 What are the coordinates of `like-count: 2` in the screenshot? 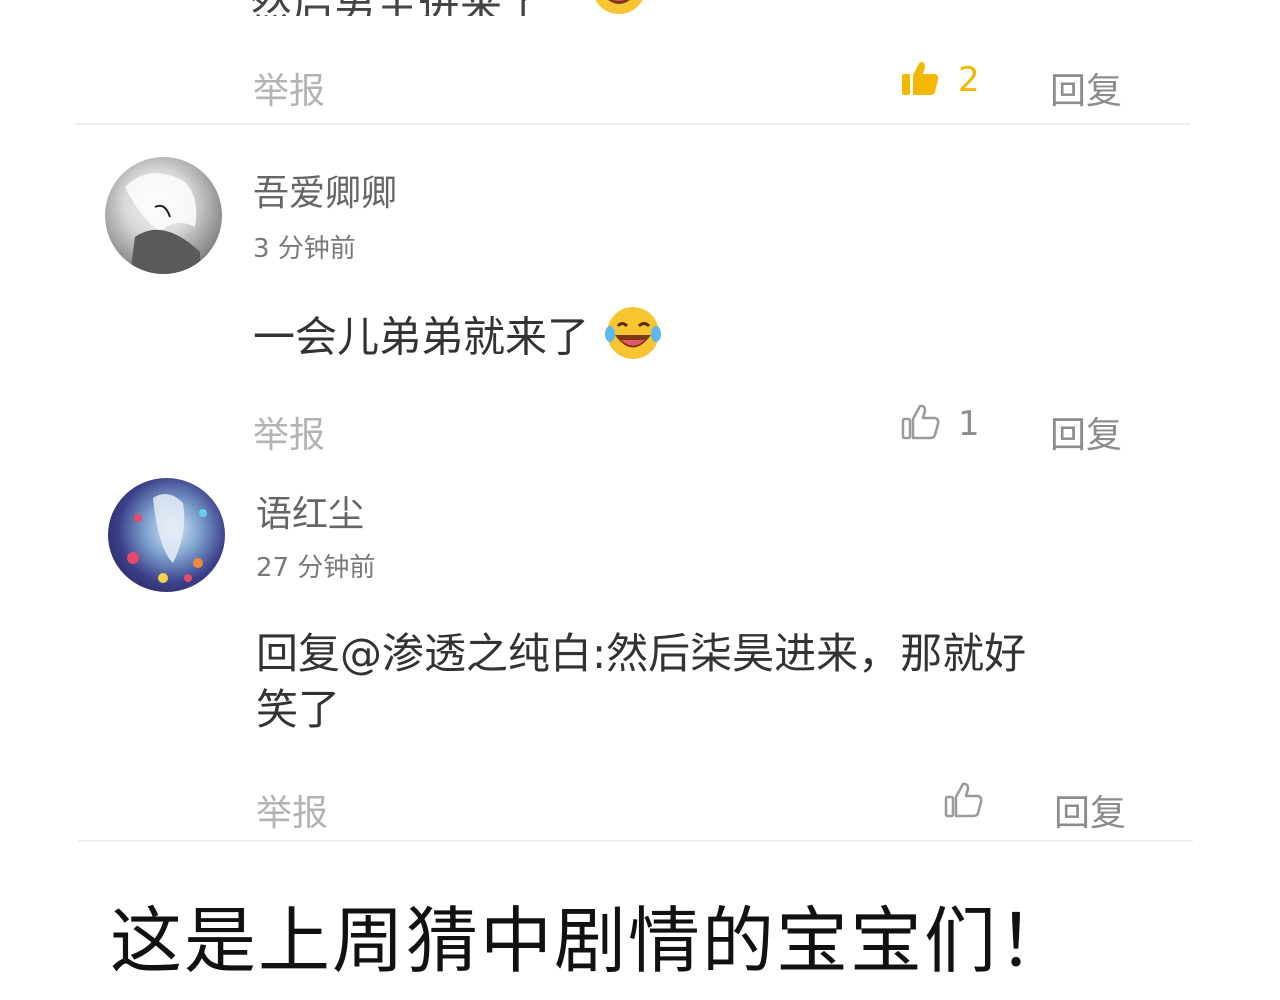 It's located at (969, 80).